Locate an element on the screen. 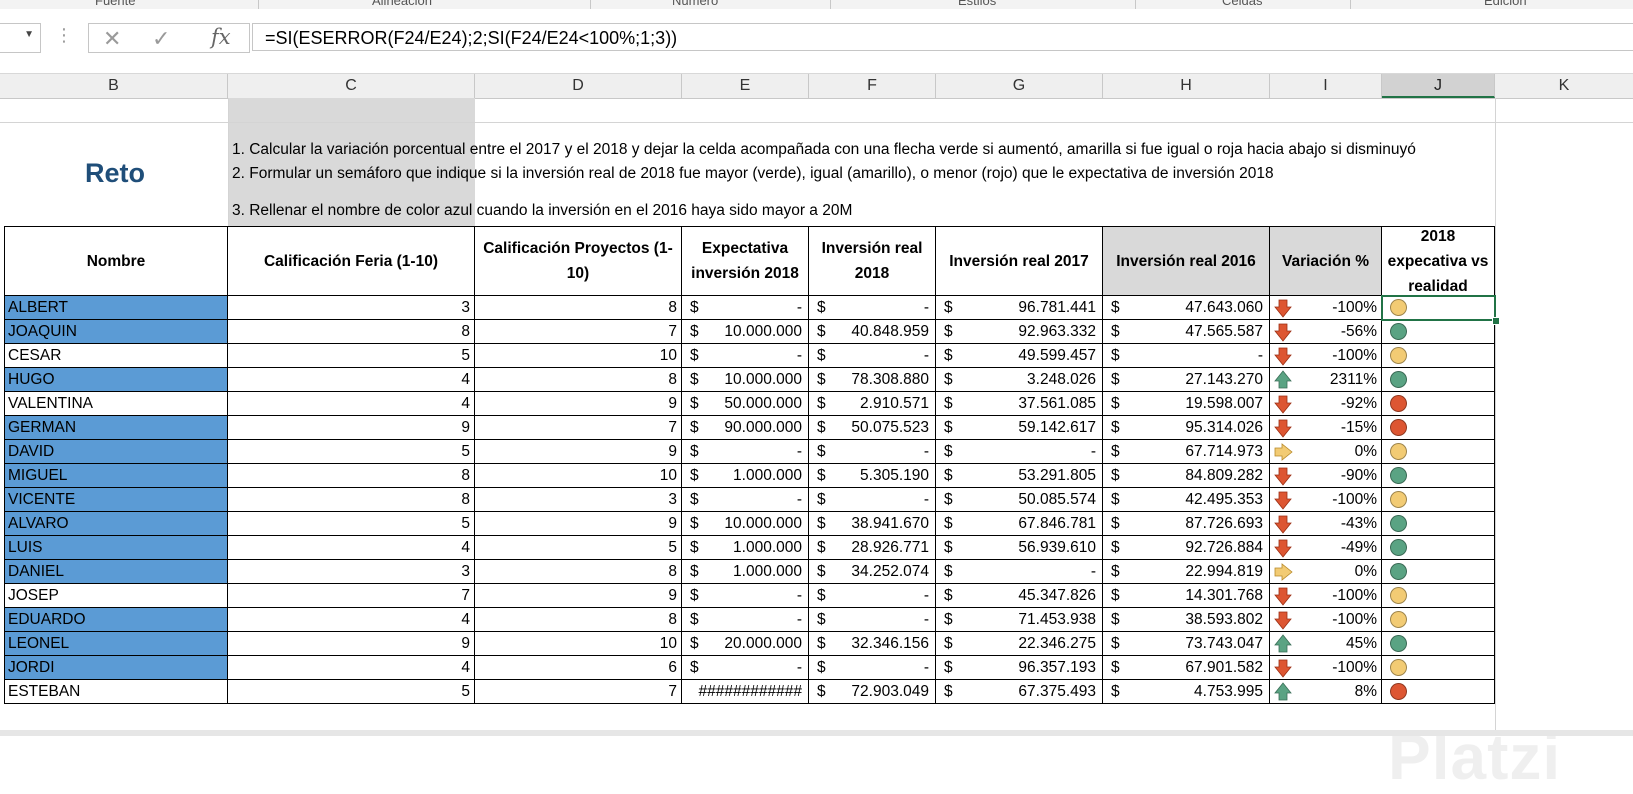 The image size is (1633, 794). proyectos-cell: 6 is located at coordinates (578, 668).